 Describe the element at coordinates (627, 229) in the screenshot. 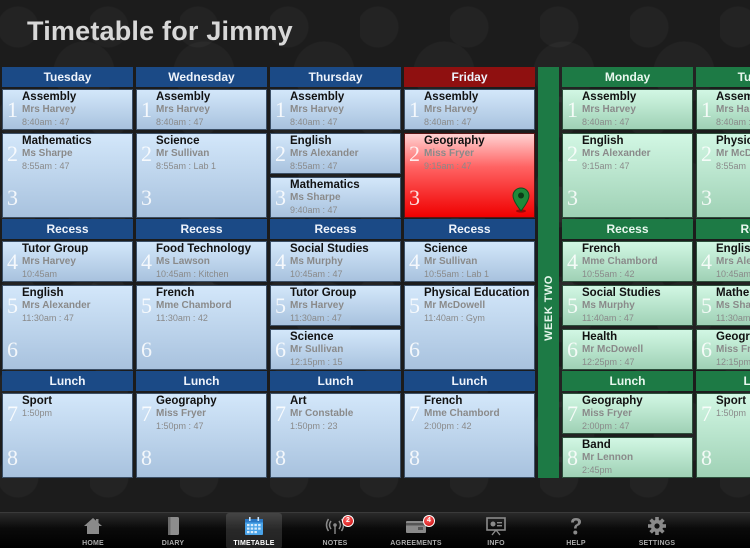

I see `recess-header: Recess` at that location.